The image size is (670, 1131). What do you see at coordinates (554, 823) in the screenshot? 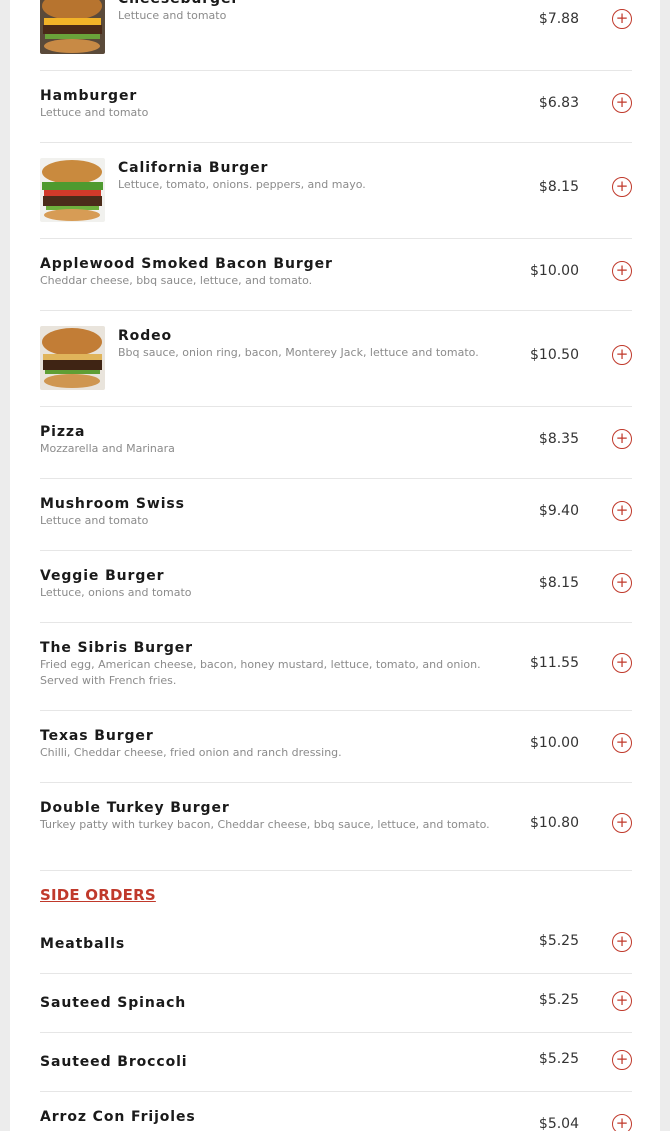
I see `item-price: $10.80` at bounding box center [554, 823].